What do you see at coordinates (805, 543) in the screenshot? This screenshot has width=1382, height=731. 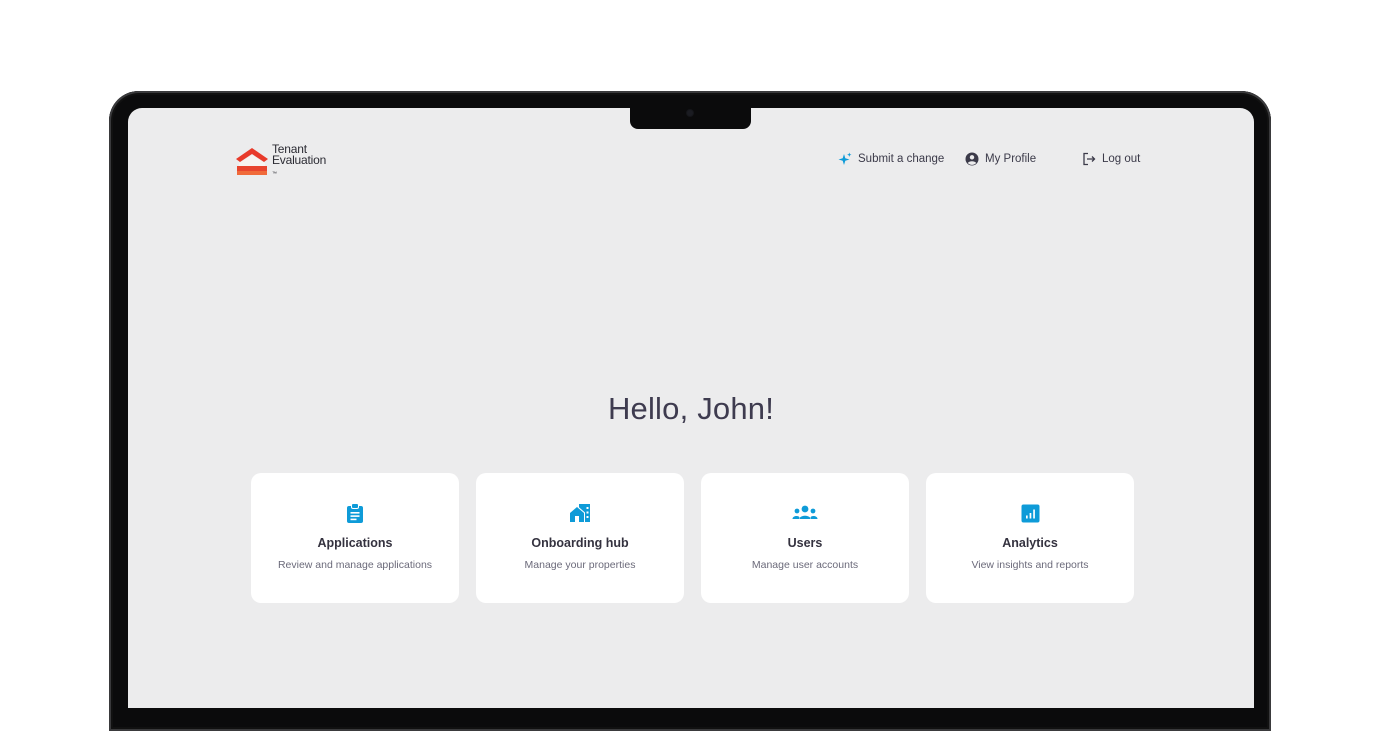 I see `card-title: Users` at bounding box center [805, 543].